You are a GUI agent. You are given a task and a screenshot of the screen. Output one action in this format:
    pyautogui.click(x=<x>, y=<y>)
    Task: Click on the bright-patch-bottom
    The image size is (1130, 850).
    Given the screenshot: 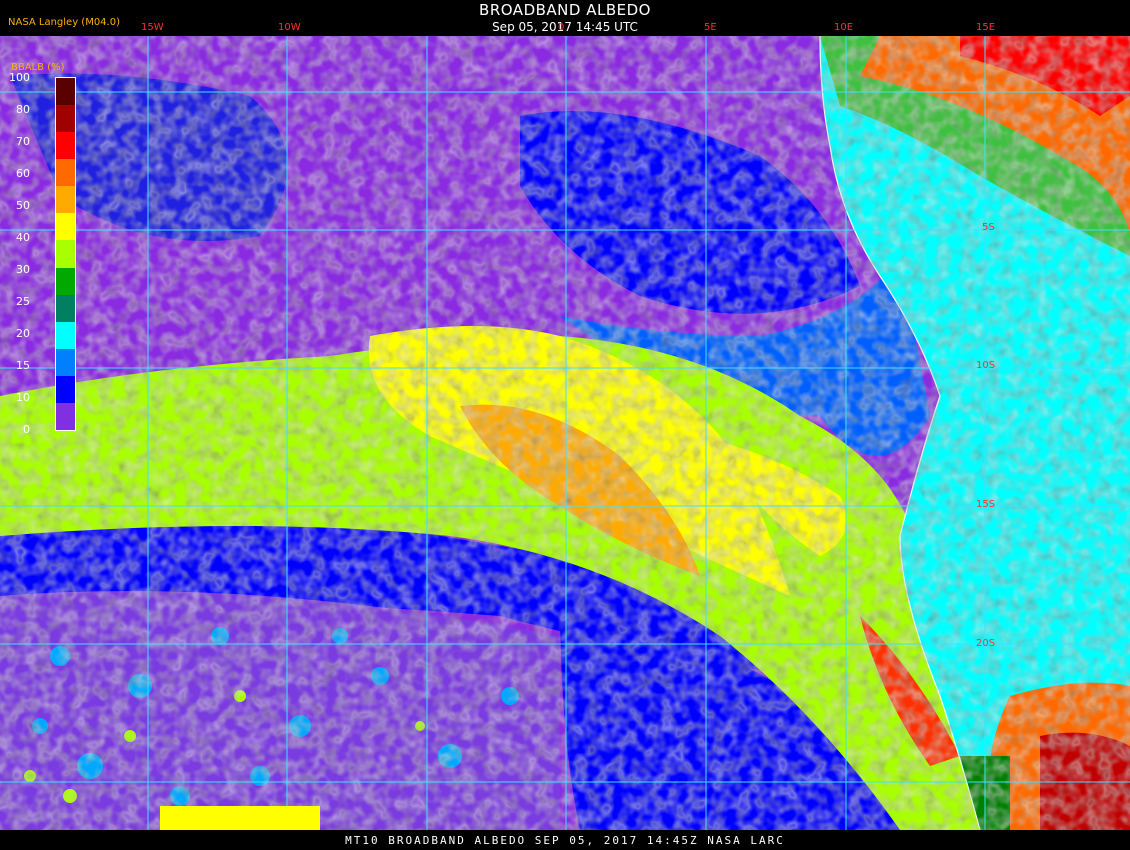 What is the action you would take?
    pyautogui.click(x=240, y=818)
    